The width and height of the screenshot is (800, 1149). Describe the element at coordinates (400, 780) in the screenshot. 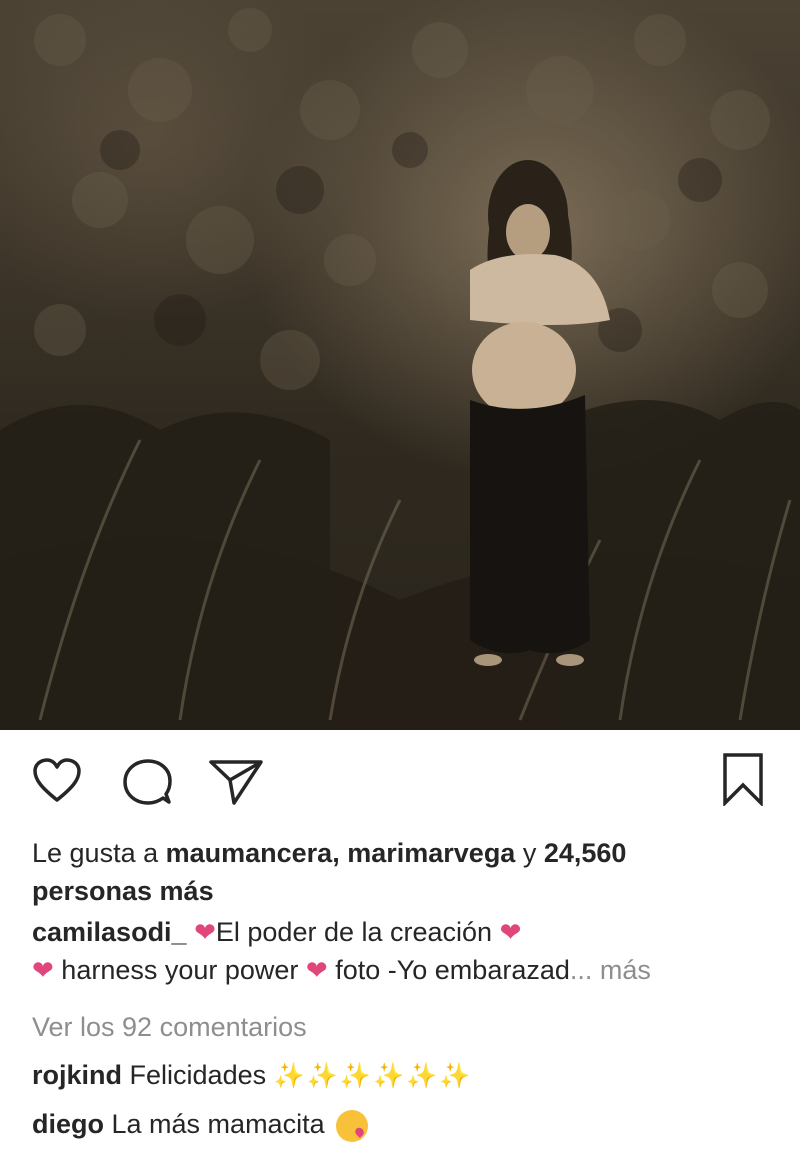

I see `post-actions-bar` at that location.